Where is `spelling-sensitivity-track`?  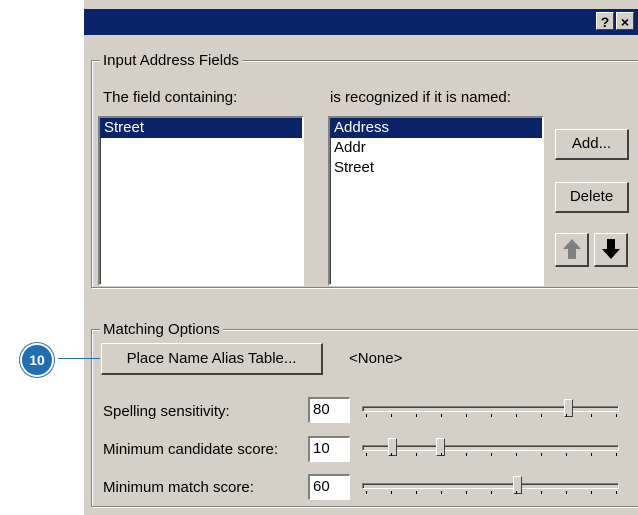
spelling-sensitivity-track is located at coordinates (490, 409).